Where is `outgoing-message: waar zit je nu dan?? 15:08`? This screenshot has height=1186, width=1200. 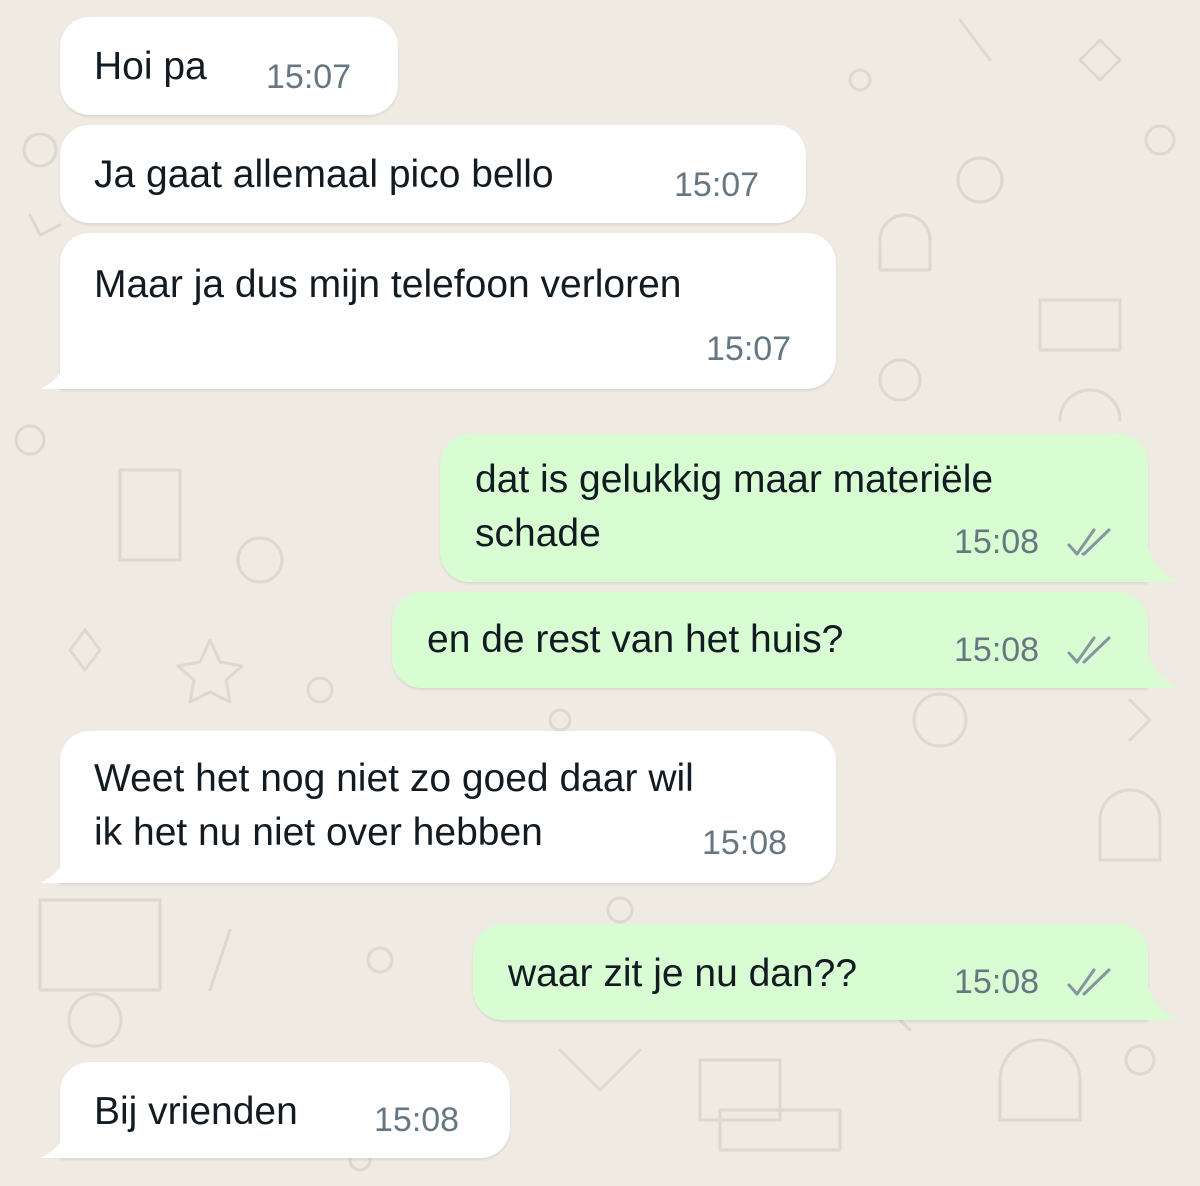 outgoing-message: waar zit je nu dan?? 15:08 is located at coordinates (810, 972).